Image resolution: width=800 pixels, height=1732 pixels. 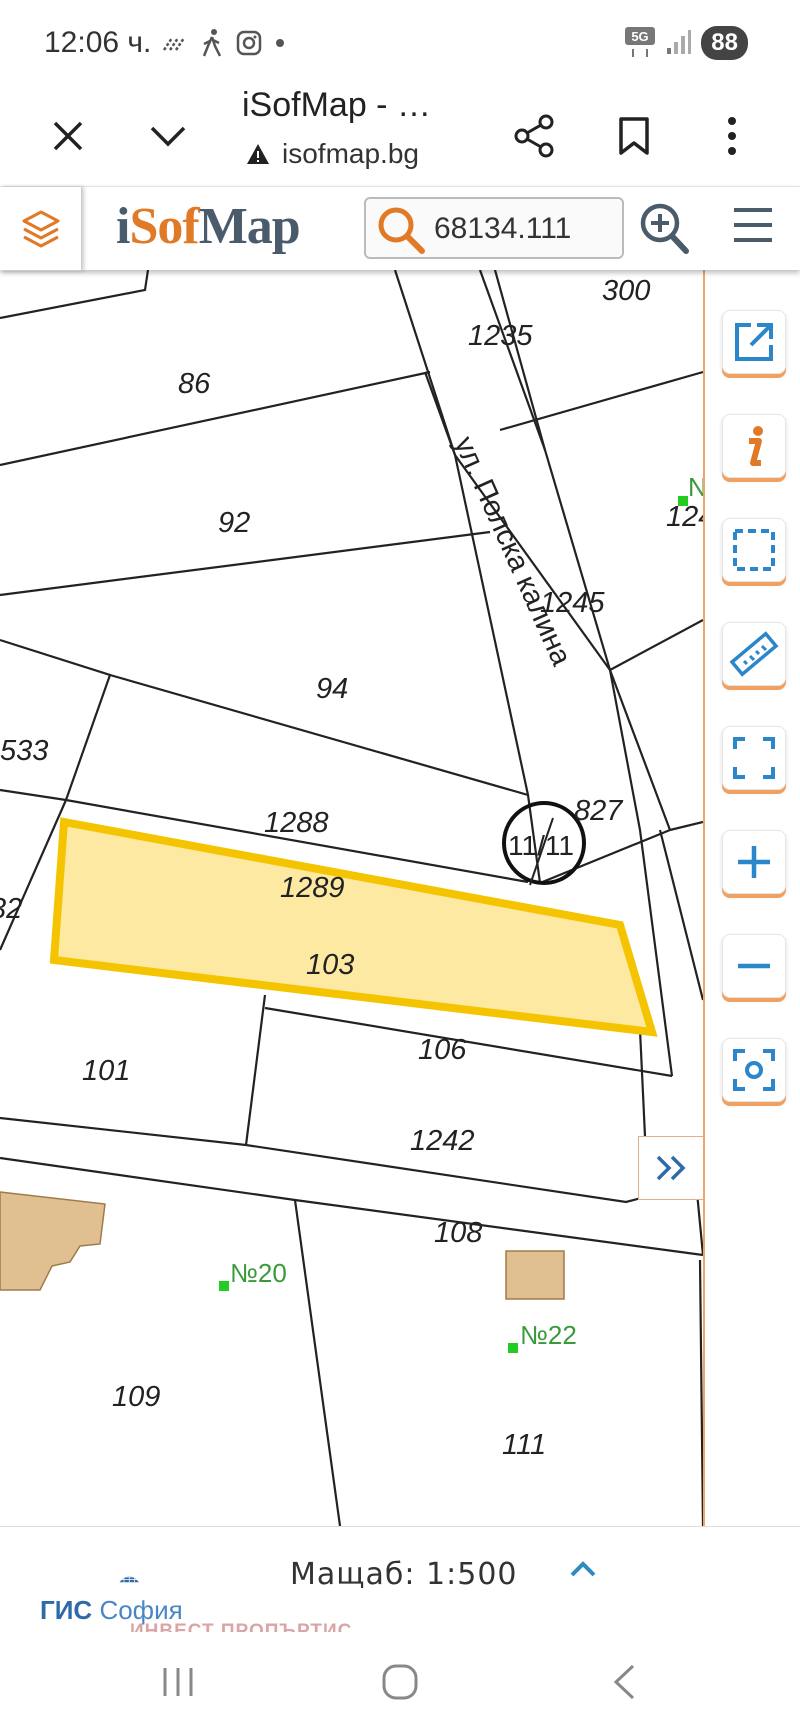 I want to click on map-toolbar, so click(x=751, y=898).